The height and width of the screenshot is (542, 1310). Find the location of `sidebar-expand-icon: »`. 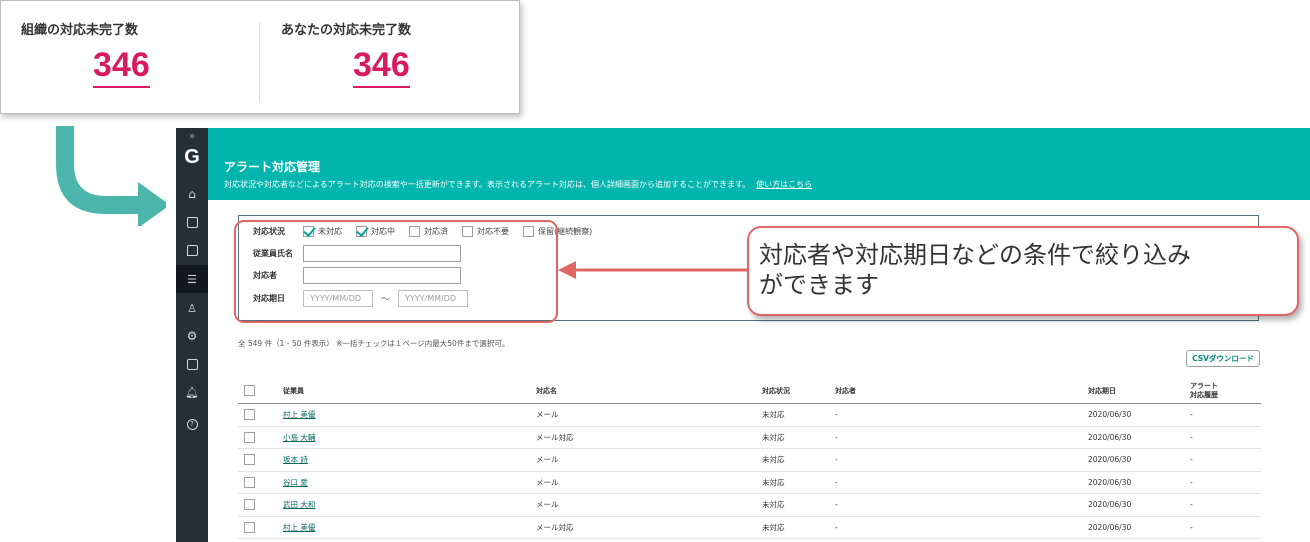

sidebar-expand-icon: » is located at coordinates (192, 136).